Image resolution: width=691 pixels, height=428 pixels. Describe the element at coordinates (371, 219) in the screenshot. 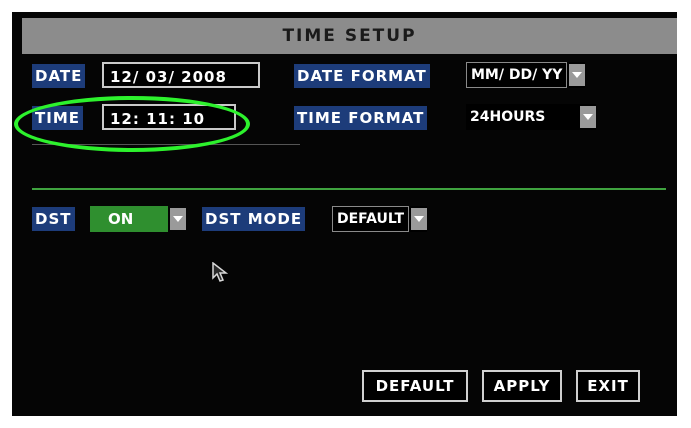

I see `dst-mode-value: DEFAULT` at that location.